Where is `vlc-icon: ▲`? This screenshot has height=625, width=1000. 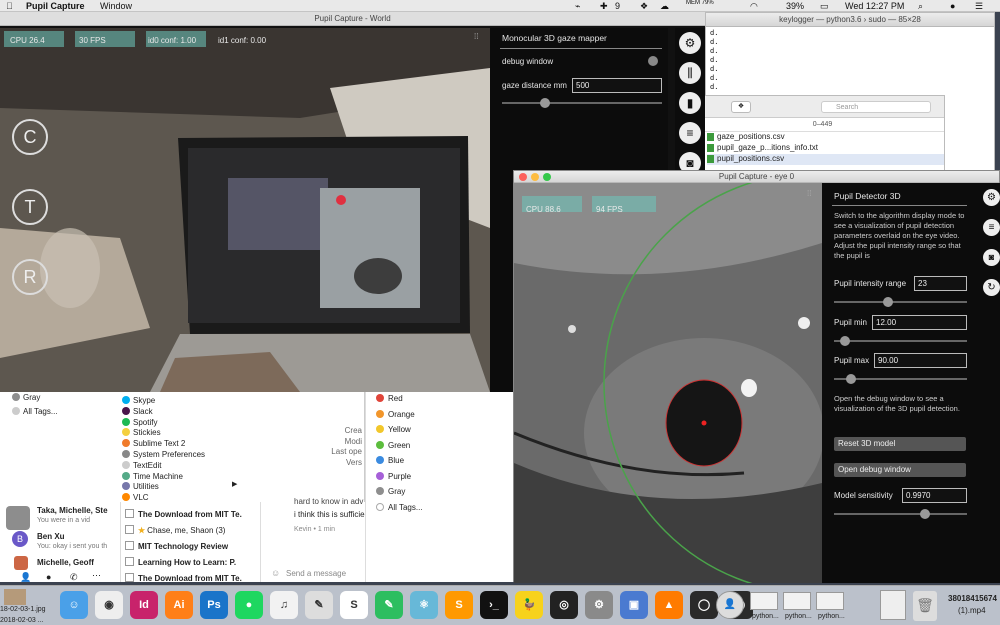 vlc-icon: ▲ is located at coordinates (669, 605).